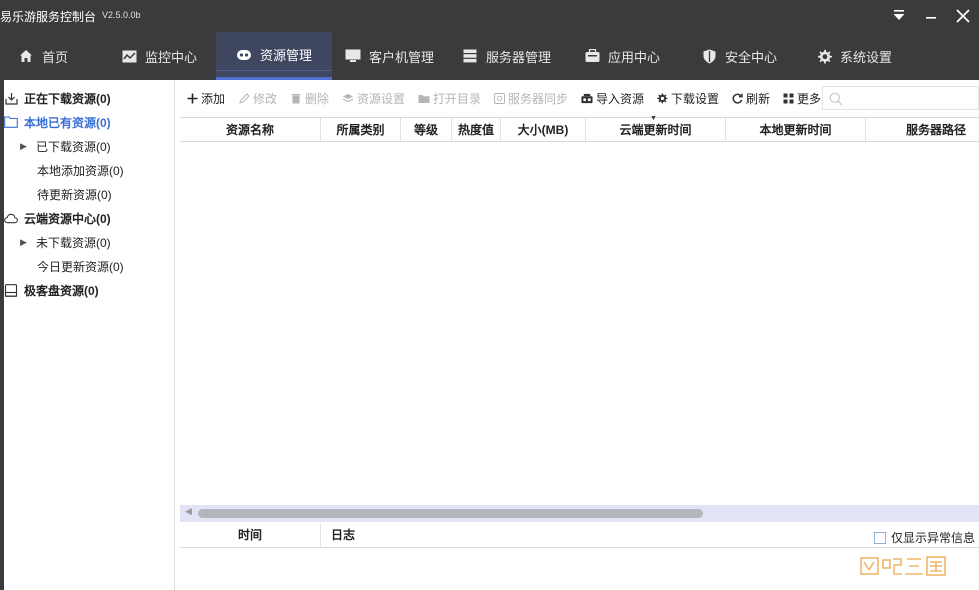 The image size is (979, 590). I want to click on column-header-level: 等级, so click(426, 130).